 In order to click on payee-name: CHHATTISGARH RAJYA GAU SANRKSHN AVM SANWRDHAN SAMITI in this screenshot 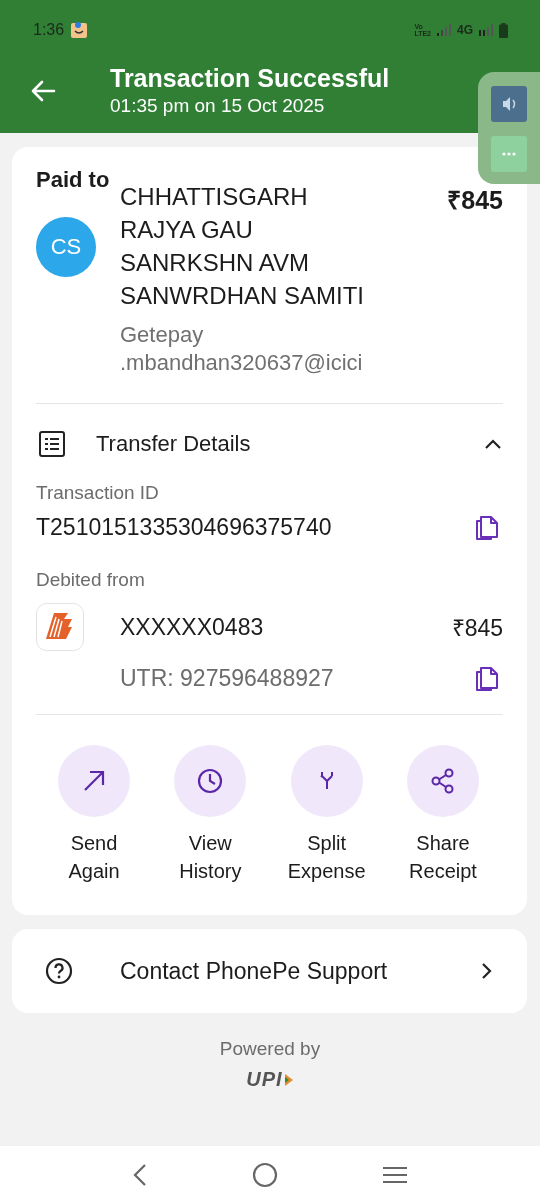, I will do `click(242, 246)`.